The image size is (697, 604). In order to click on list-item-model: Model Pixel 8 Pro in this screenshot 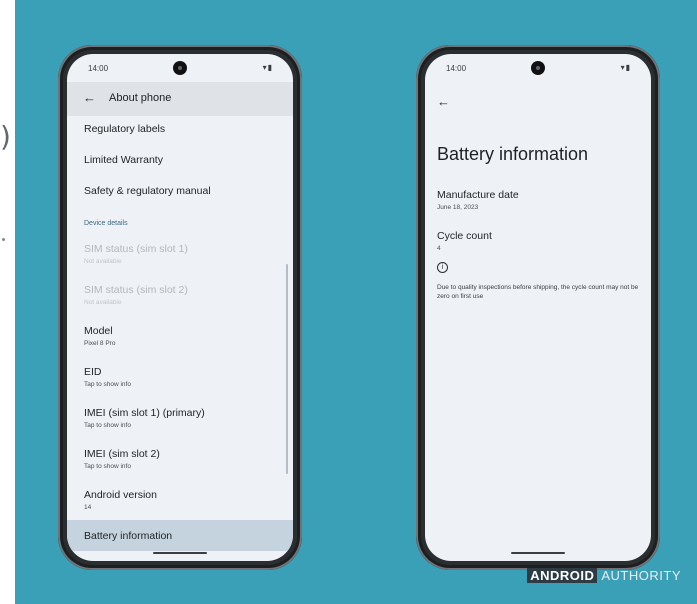, I will do `click(180, 335)`.